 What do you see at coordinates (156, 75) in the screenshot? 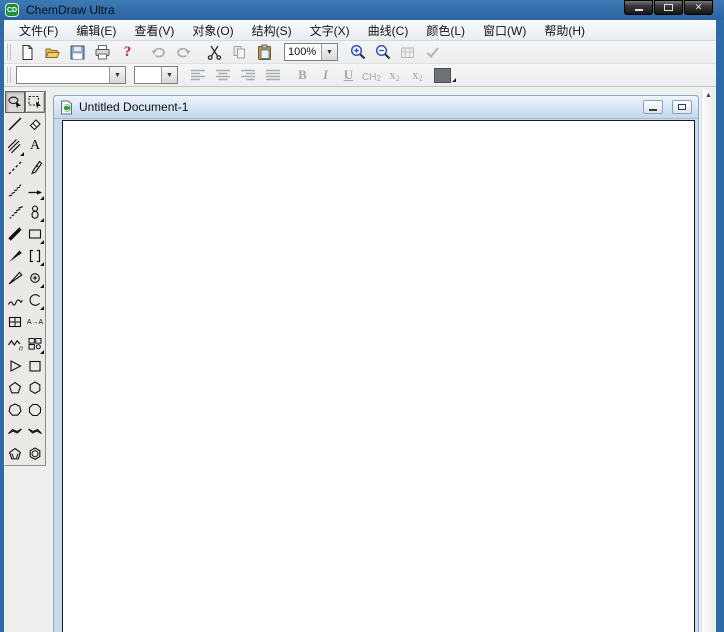
I see `font-size-combo: ▼` at bounding box center [156, 75].